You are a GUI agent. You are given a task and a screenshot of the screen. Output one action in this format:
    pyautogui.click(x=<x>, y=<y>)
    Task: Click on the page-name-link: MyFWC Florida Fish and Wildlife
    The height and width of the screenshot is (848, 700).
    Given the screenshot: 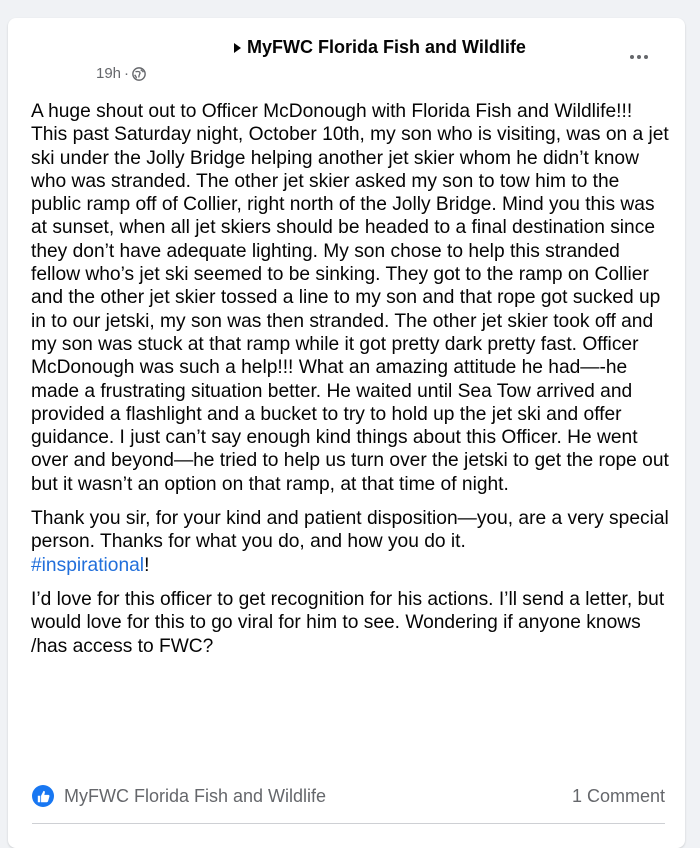 What is the action you would take?
    pyautogui.click(x=380, y=47)
    